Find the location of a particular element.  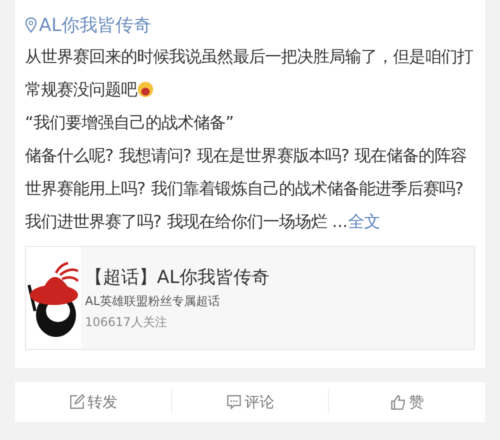

edit-icon is located at coordinates (76, 402).